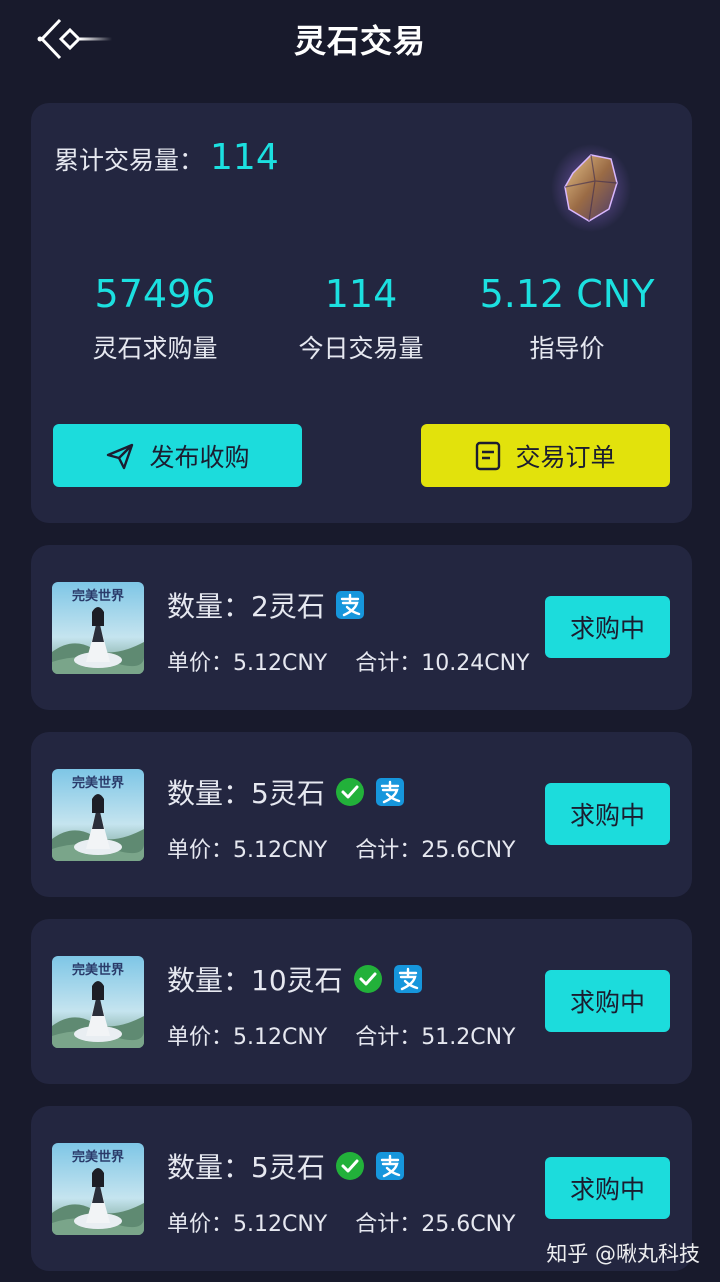 This screenshot has height=1282, width=720. What do you see at coordinates (361, 318) in the screenshot?
I see `stat-today-volume: 114 今日交易量` at bounding box center [361, 318].